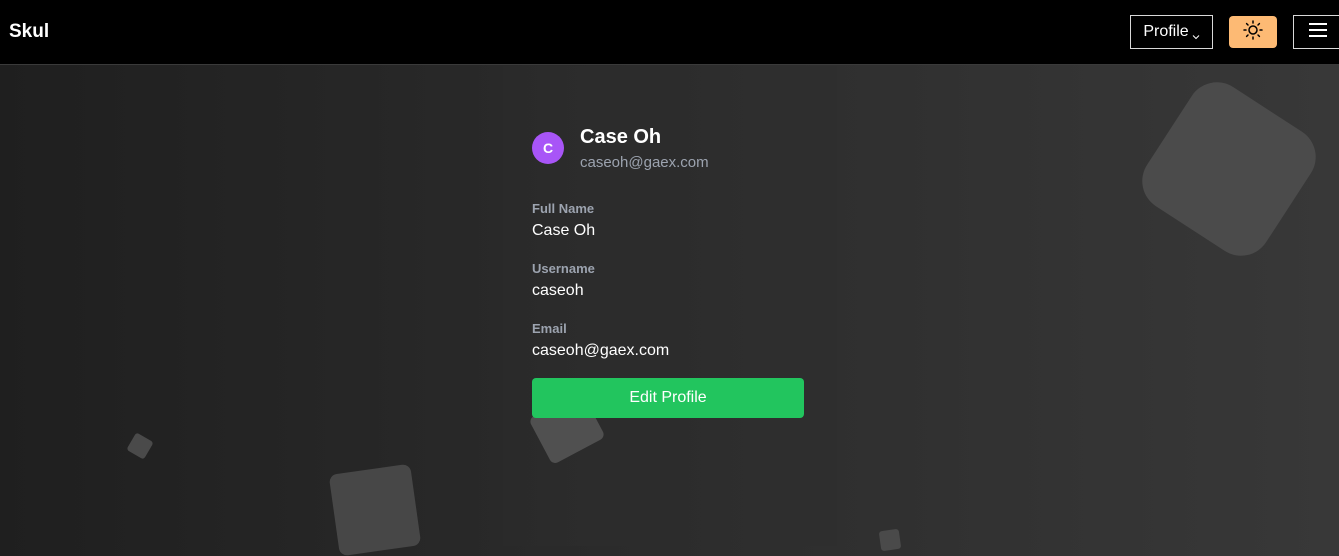 The image size is (1339, 556). Describe the element at coordinates (558, 290) in the screenshot. I see `username-value: caseoh` at that location.